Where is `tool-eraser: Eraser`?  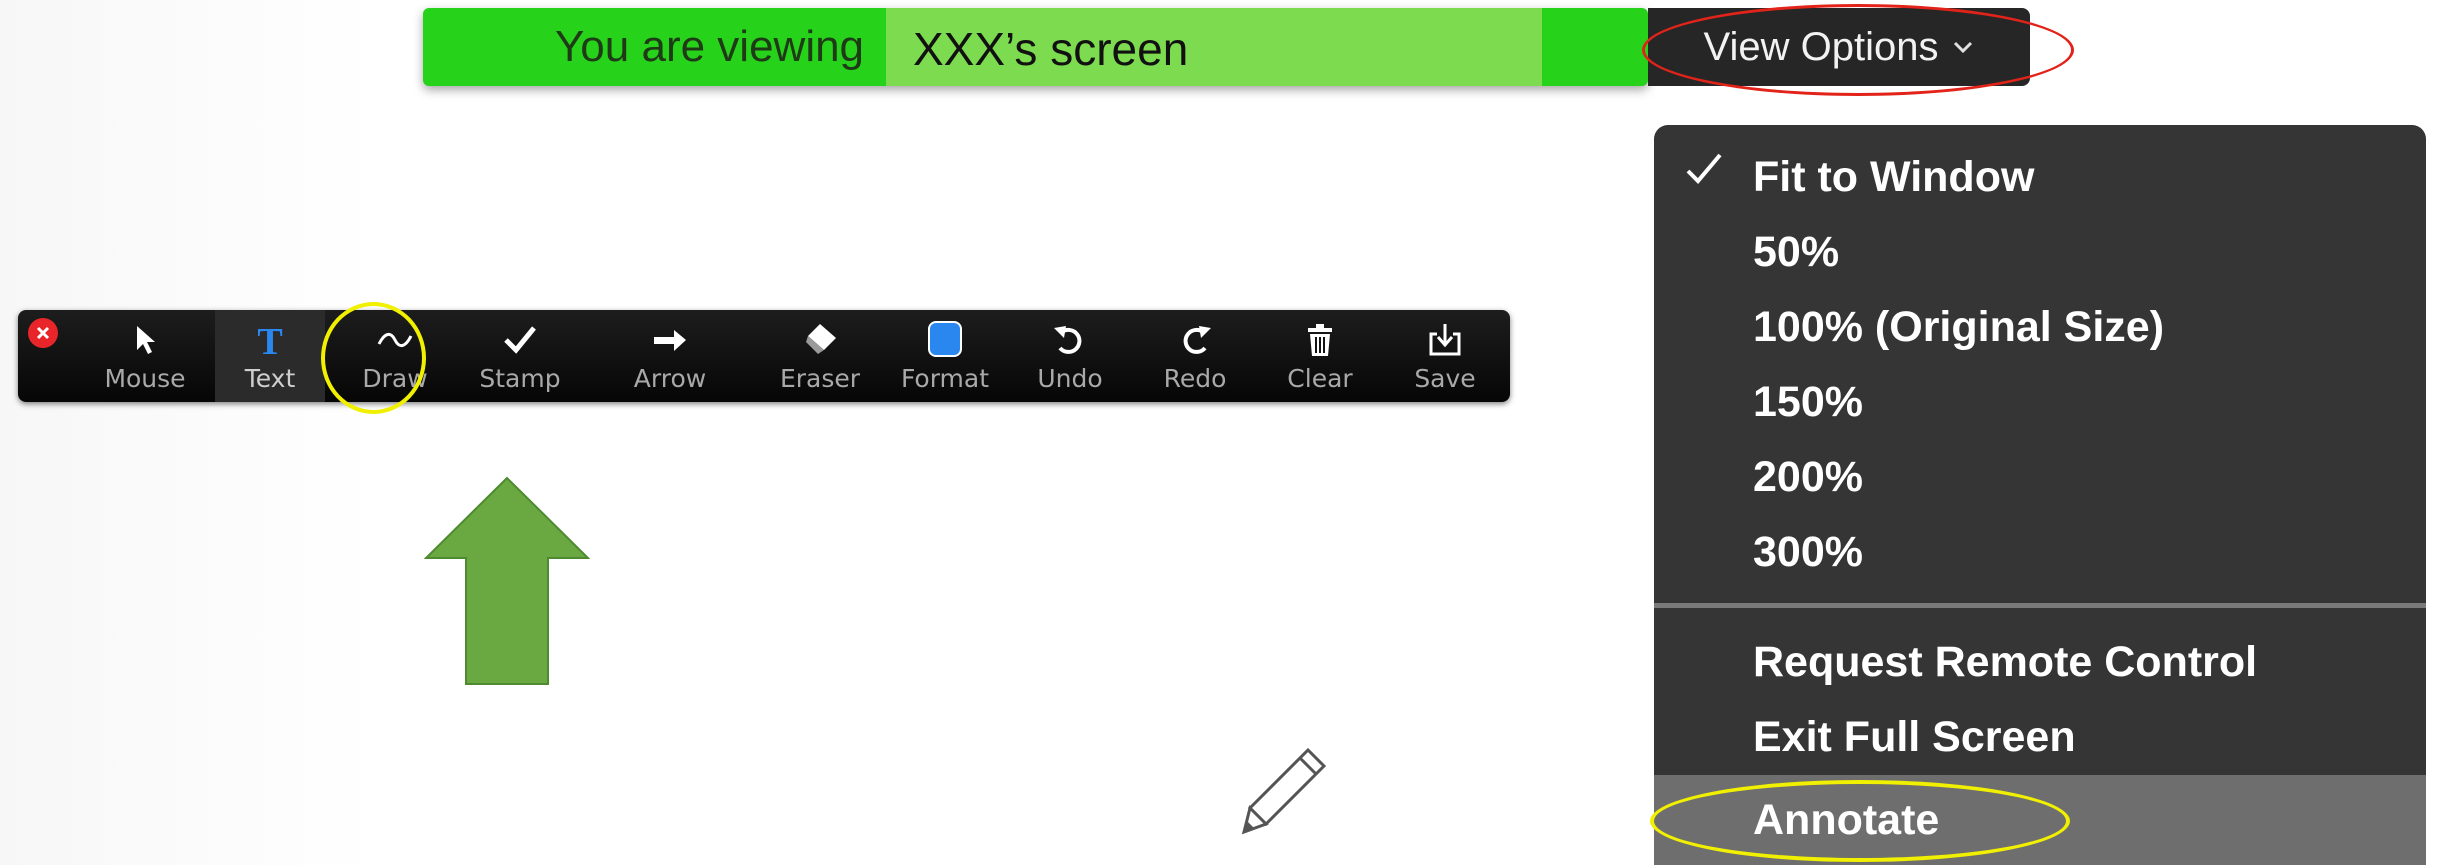
tool-eraser: Eraser is located at coordinates (820, 356).